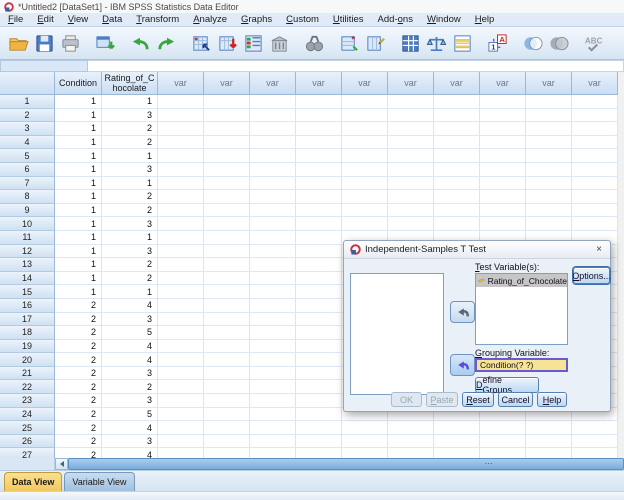  I want to click on row-header: 6, so click(27, 169).